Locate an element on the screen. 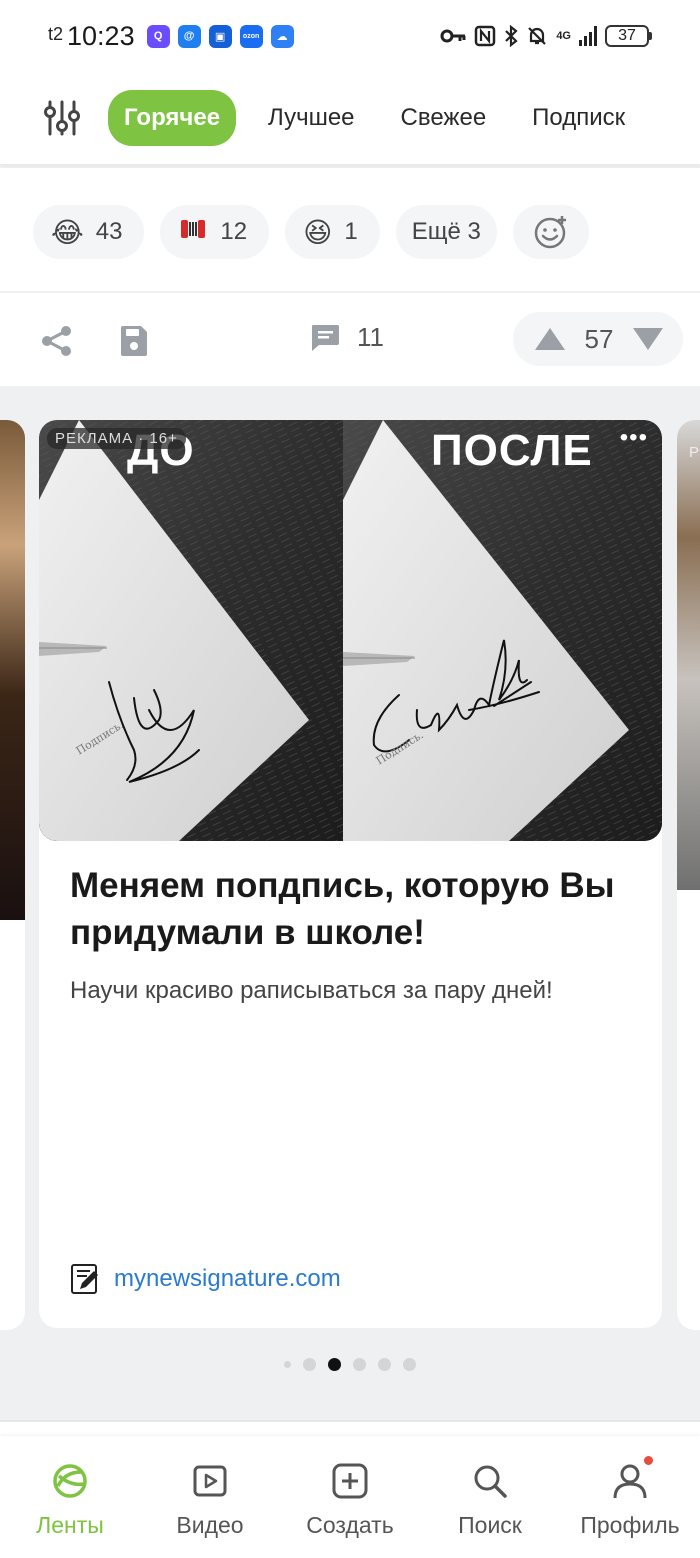 This screenshot has width=700, height=1558. status-system-icons: 4G 37 is located at coordinates (546, 36).